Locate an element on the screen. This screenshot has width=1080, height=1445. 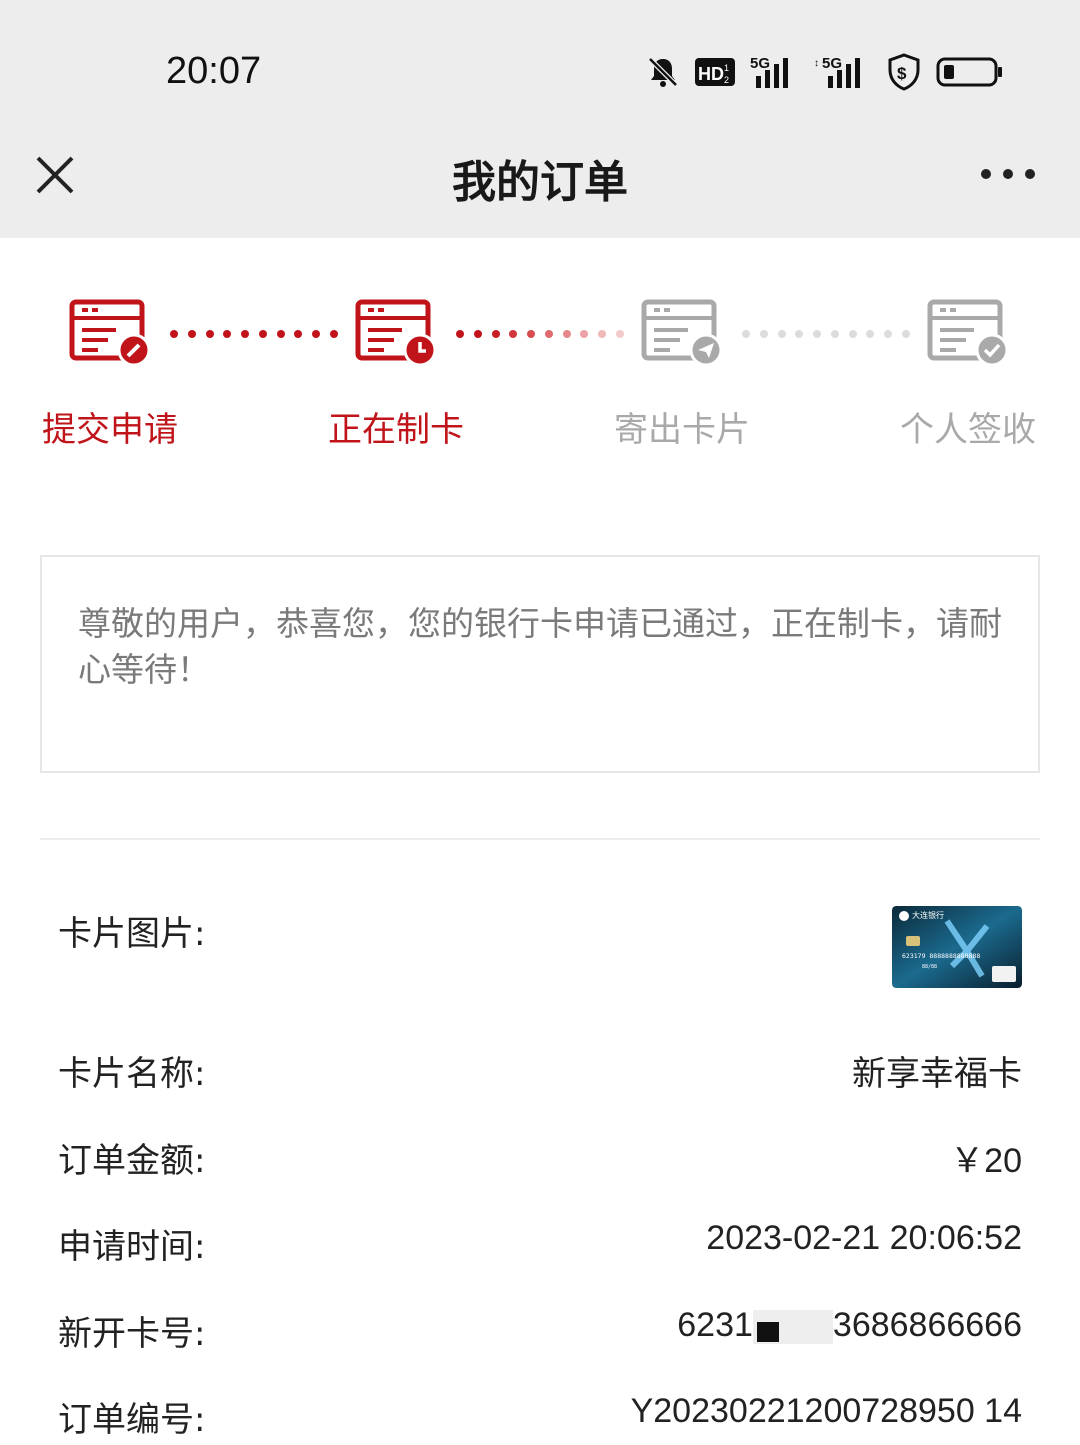
order-number-value: Y20230221200728950 14 is located at coordinates (826, 1411).